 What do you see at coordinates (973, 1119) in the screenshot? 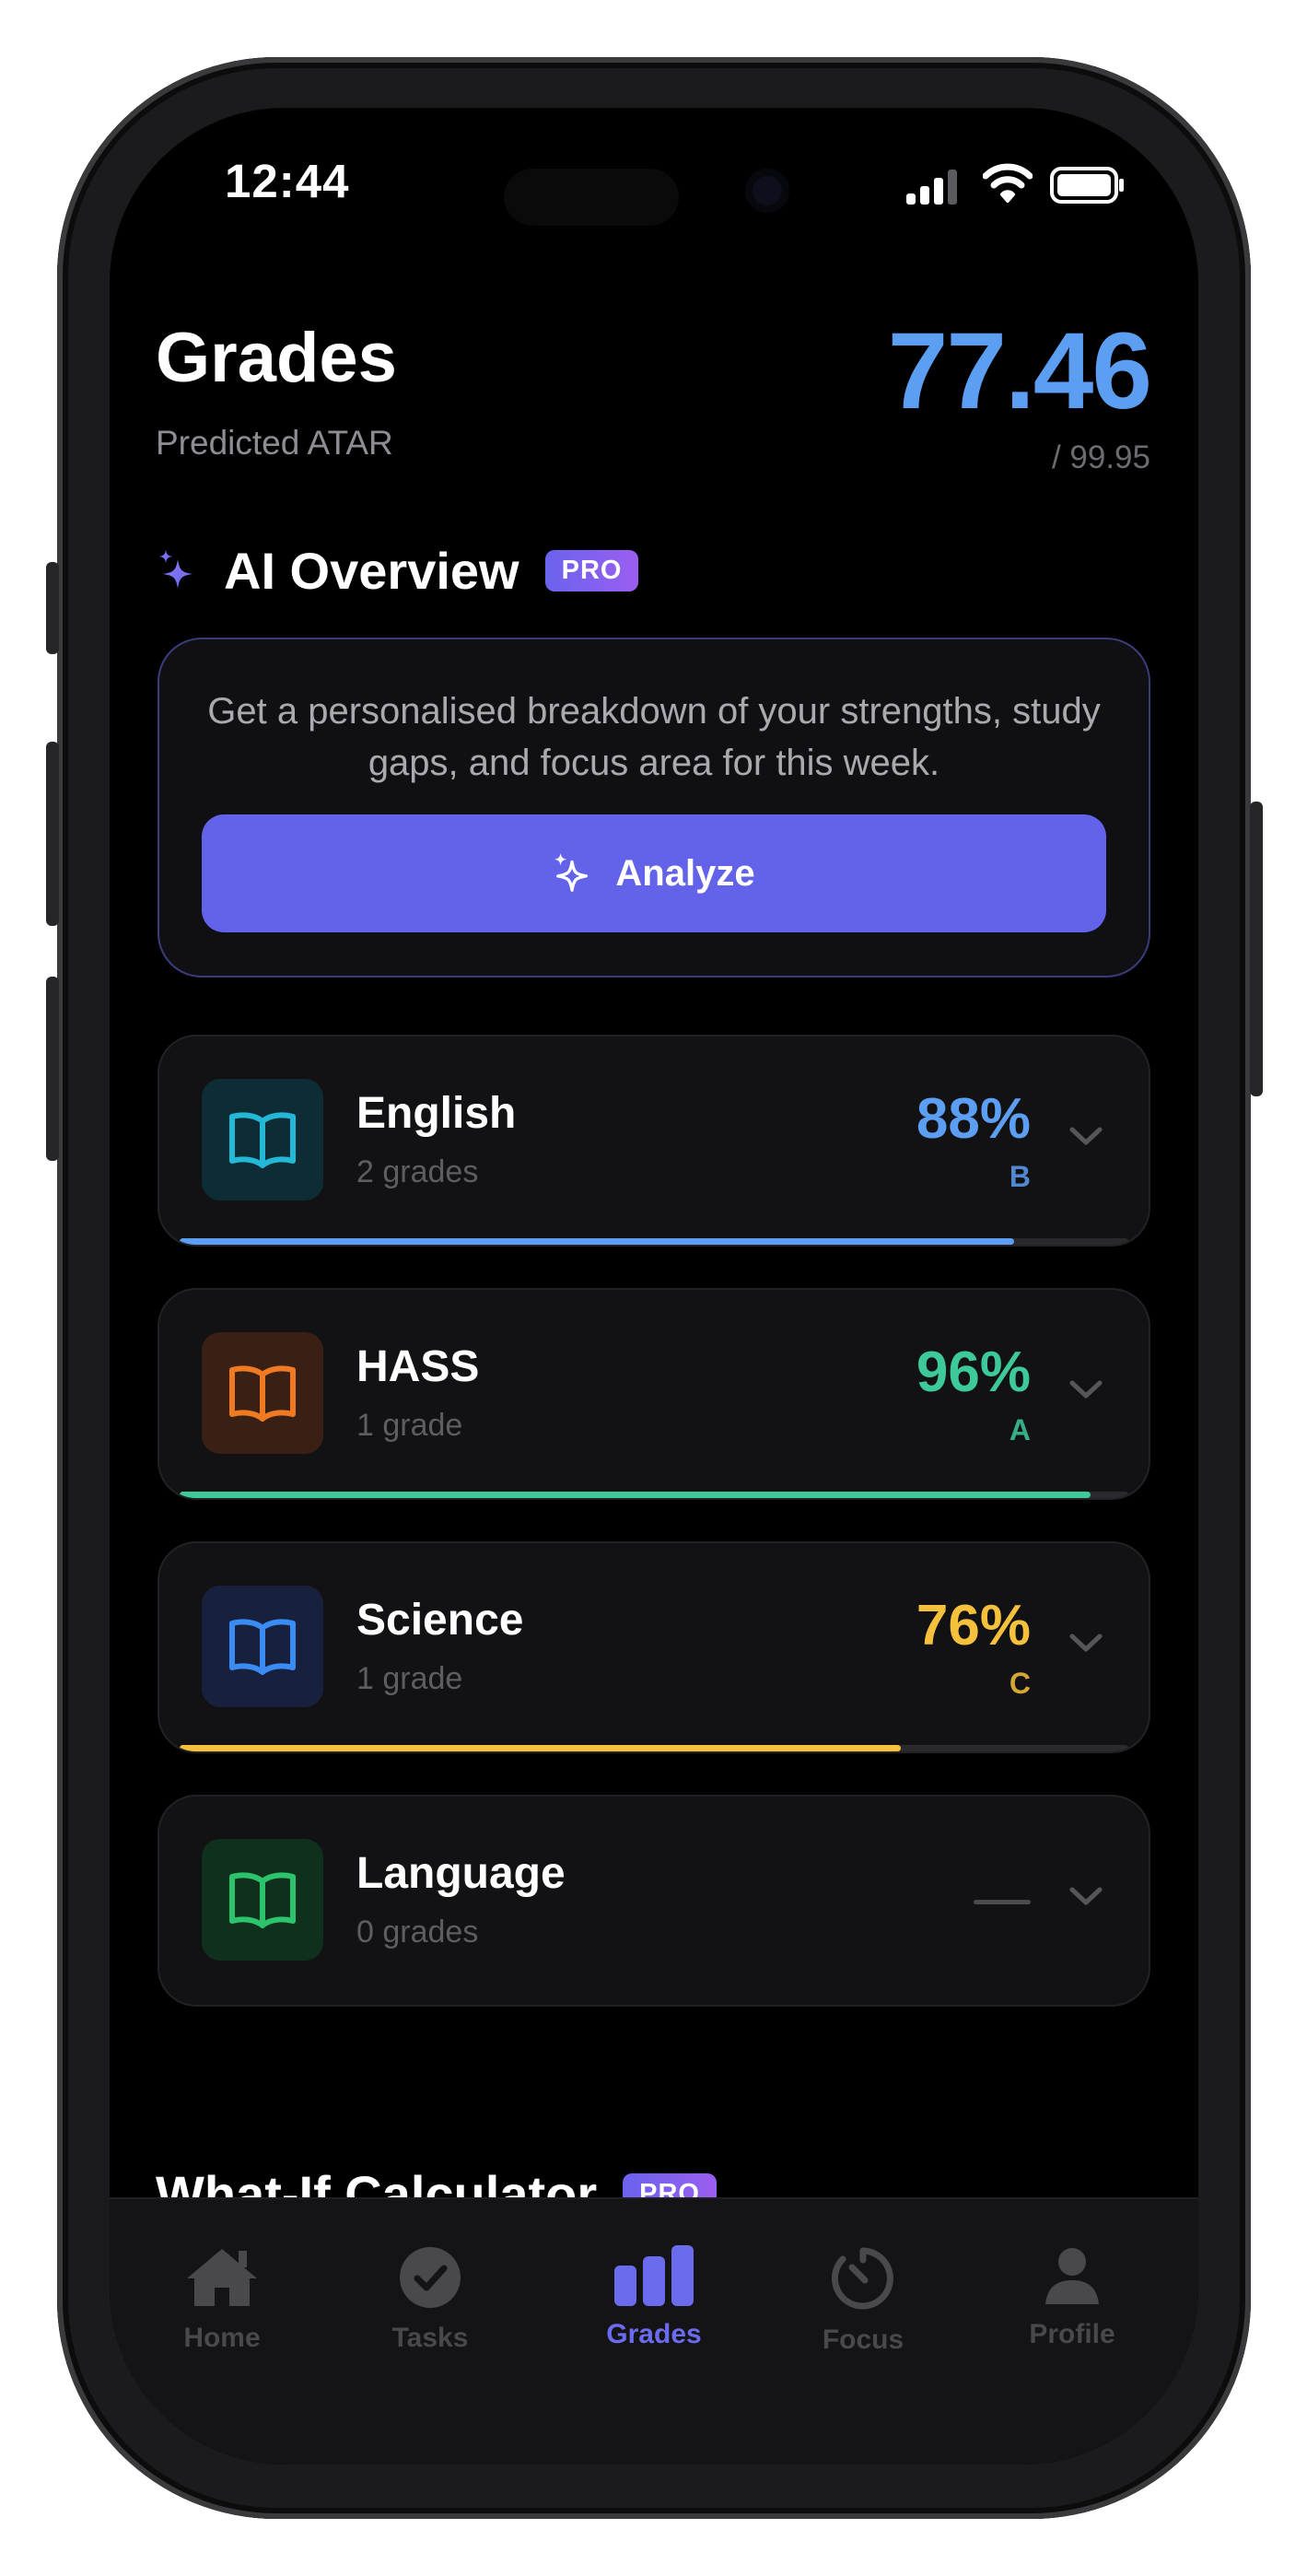
I see `subject-percent: 88%` at bounding box center [973, 1119].